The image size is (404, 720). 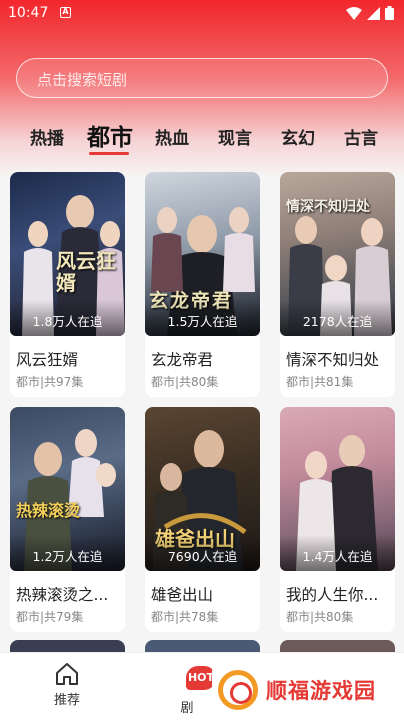 What do you see at coordinates (298, 136) in the screenshot?
I see `tab-fantasy: 玄幻` at bounding box center [298, 136].